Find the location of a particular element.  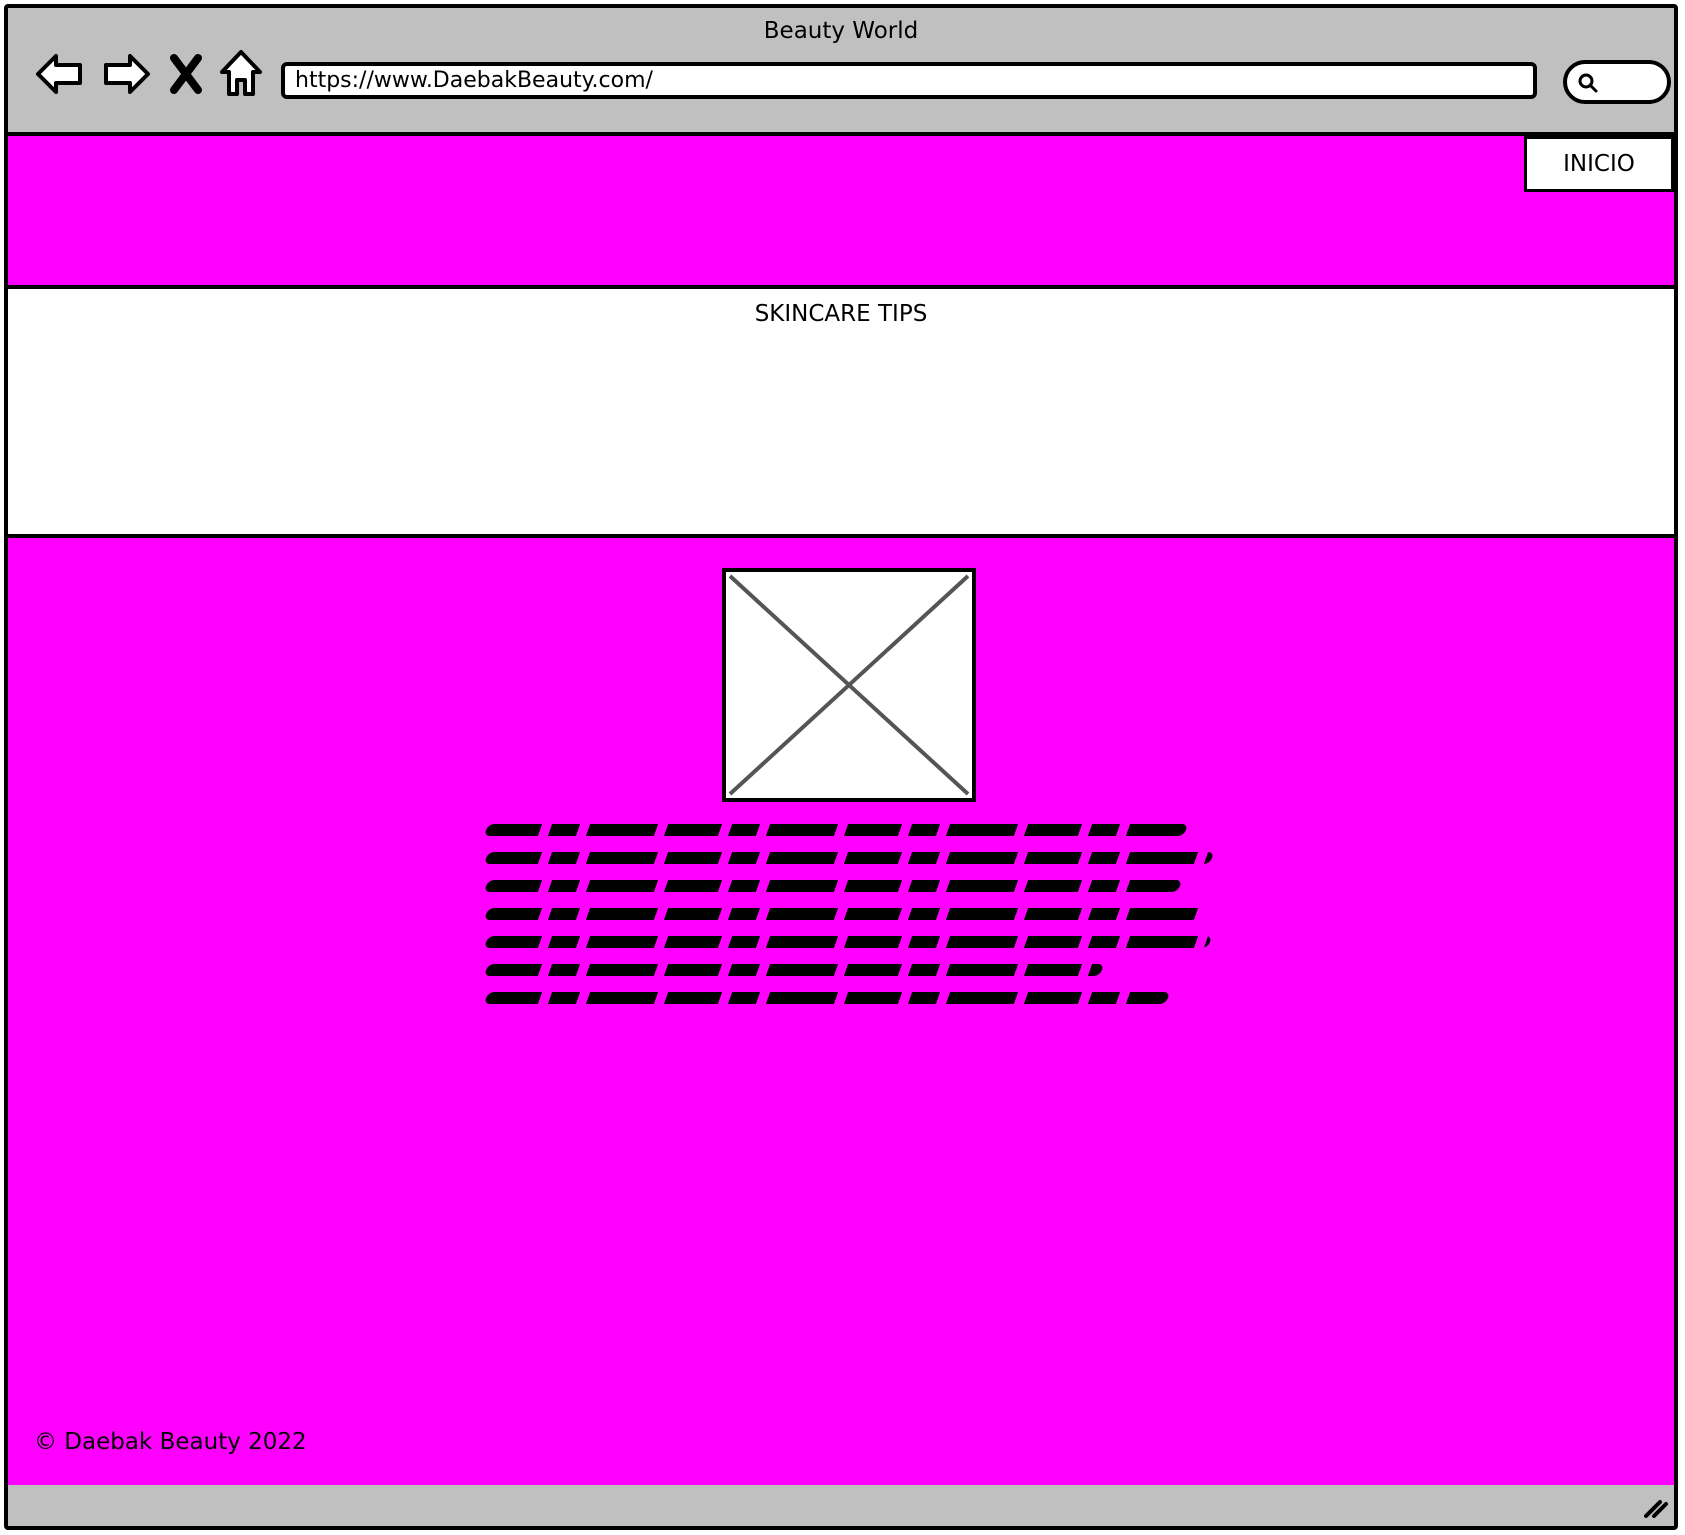

site-header: INICIO is located at coordinates (841, 212).